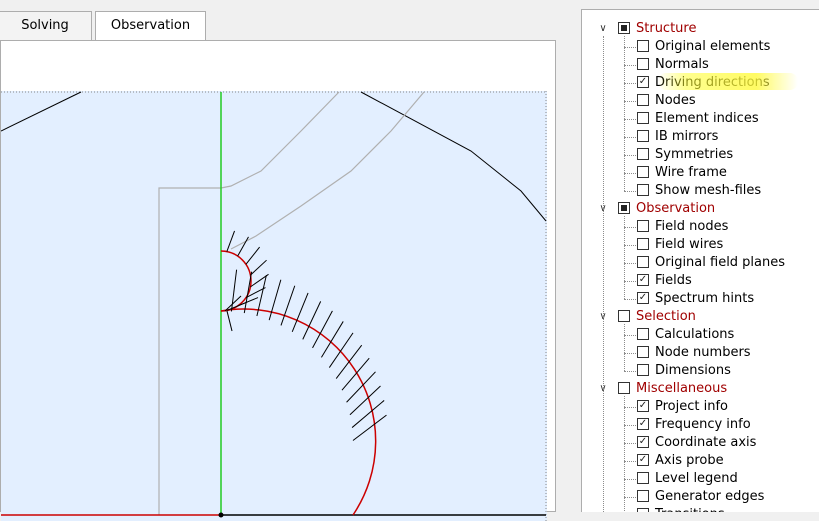 Image resolution: width=819 pixels, height=521 pixels. I want to click on item-label: Node numbers, so click(703, 352).